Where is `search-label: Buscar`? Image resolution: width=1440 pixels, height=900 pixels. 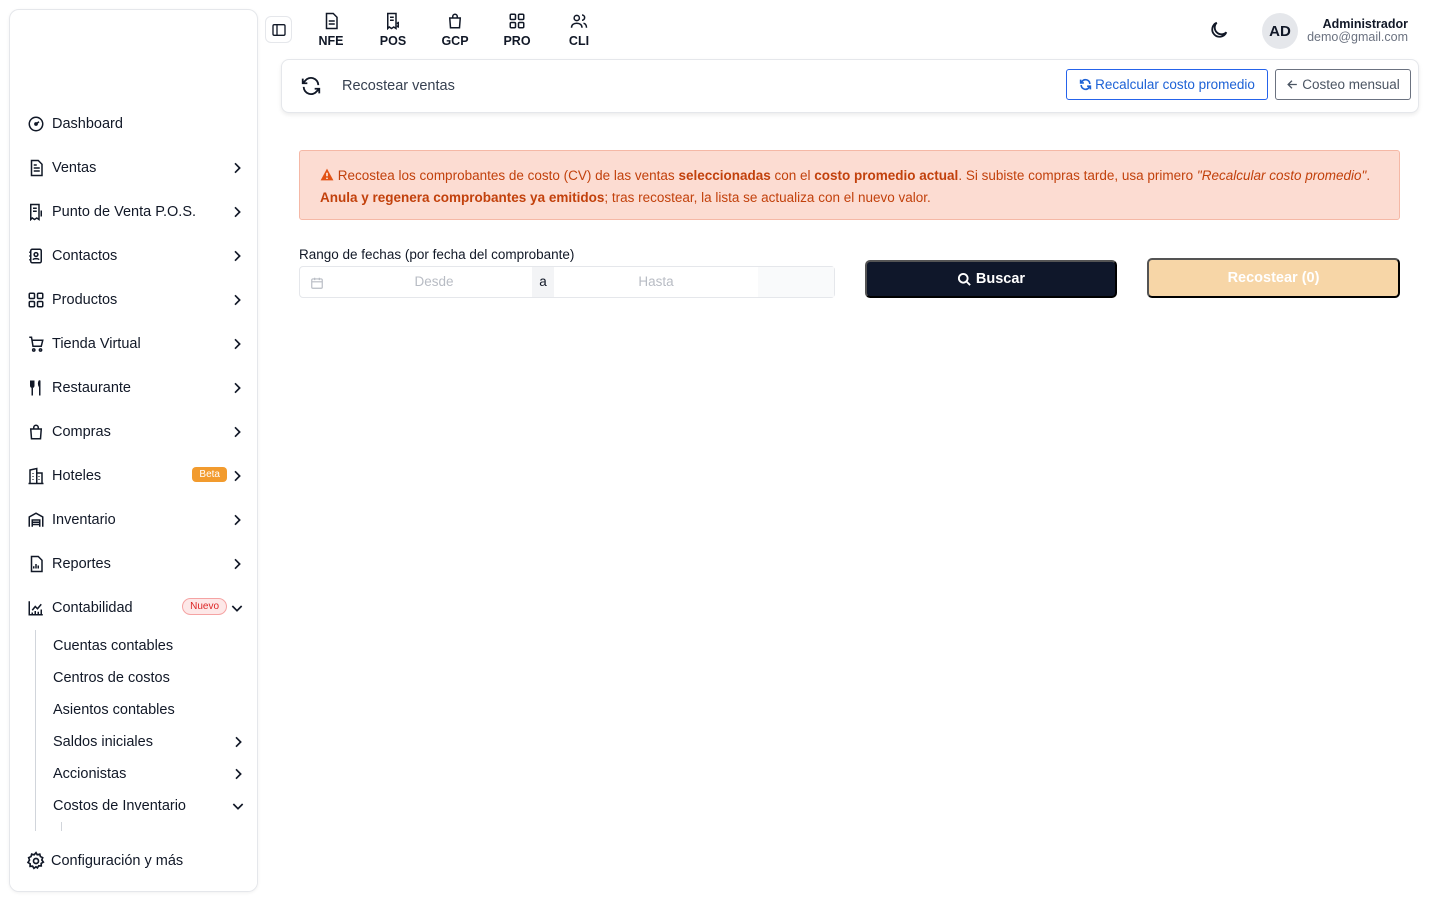 search-label: Buscar is located at coordinates (1000, 279).